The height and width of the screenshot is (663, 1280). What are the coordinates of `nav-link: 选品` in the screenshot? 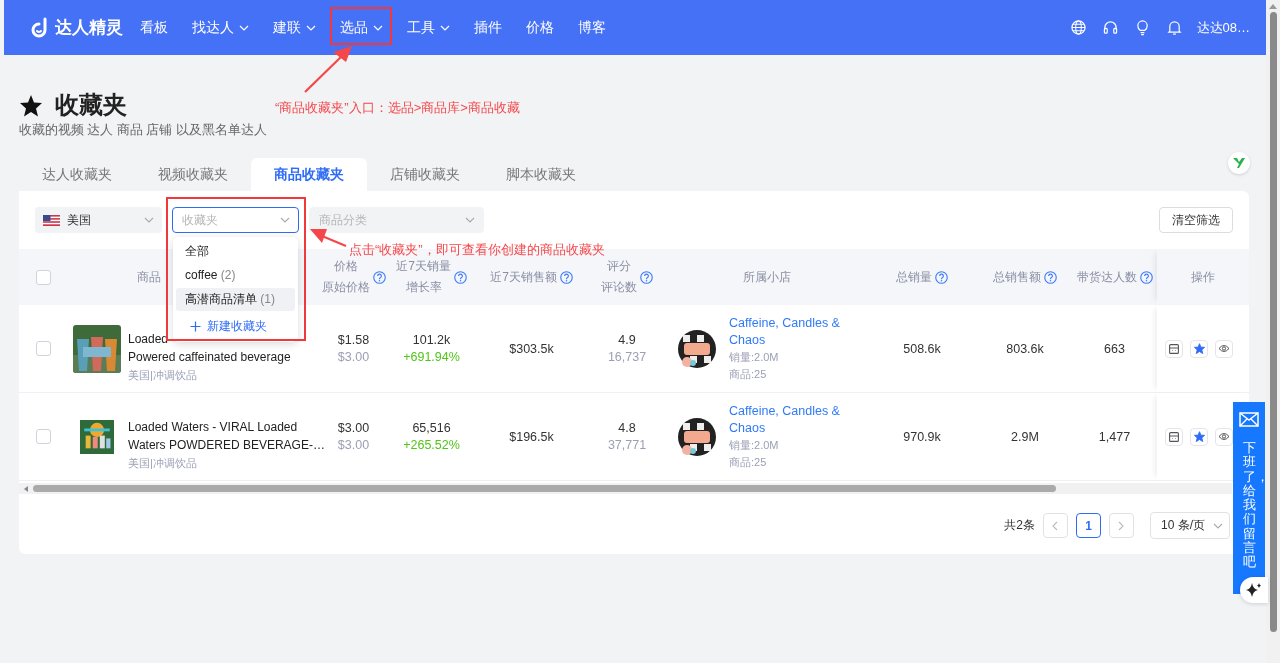 It's located at (361, 27).